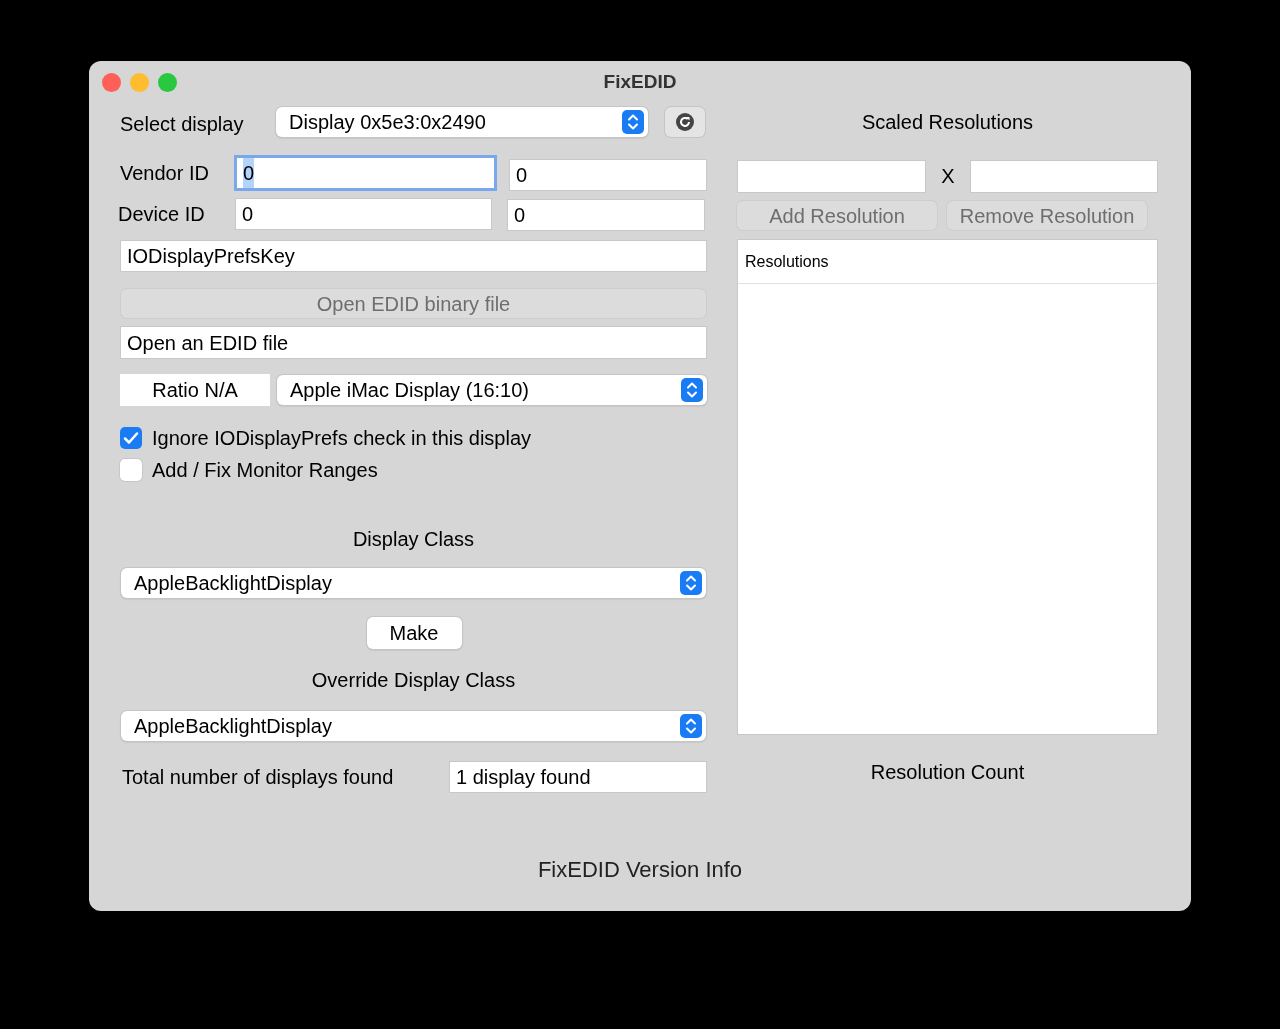 The width and height of the screenshot is (1280, 1029). Describe the element at coordinates (182, 124) in the screenshot. I see `select-display-label: Select display` at that location.